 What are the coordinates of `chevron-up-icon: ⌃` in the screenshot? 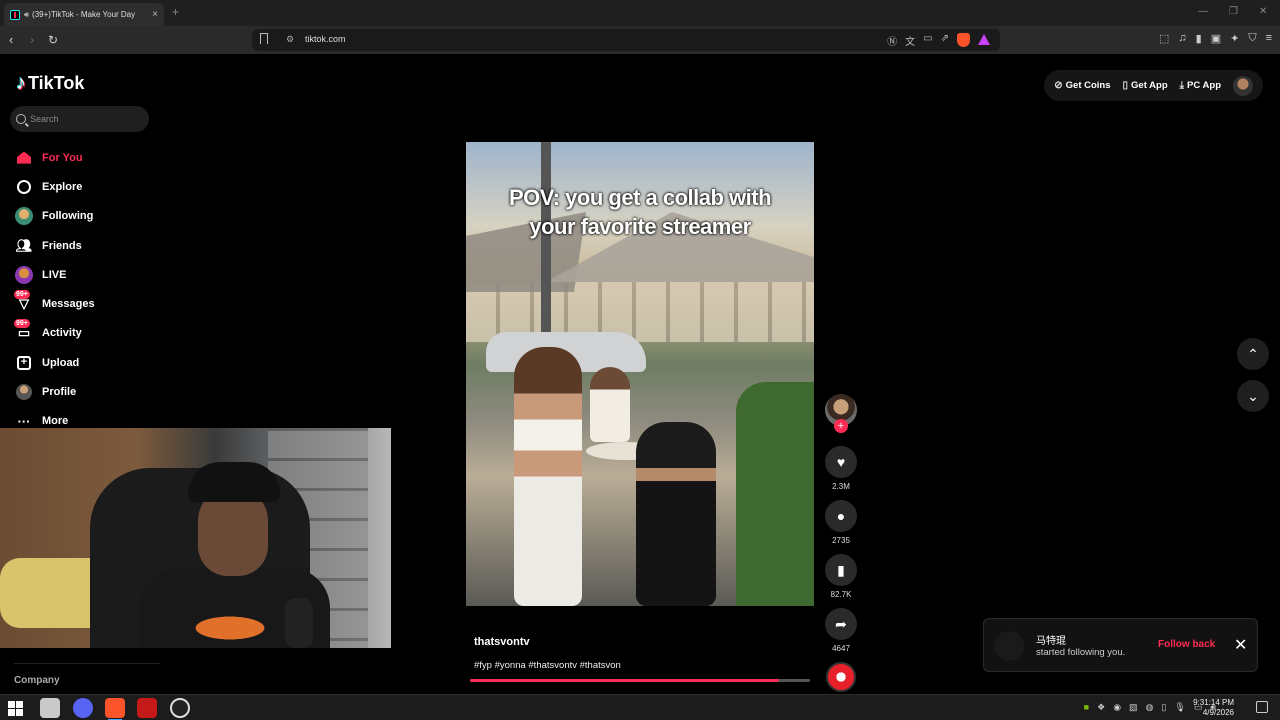 It's located at (1253, 353).